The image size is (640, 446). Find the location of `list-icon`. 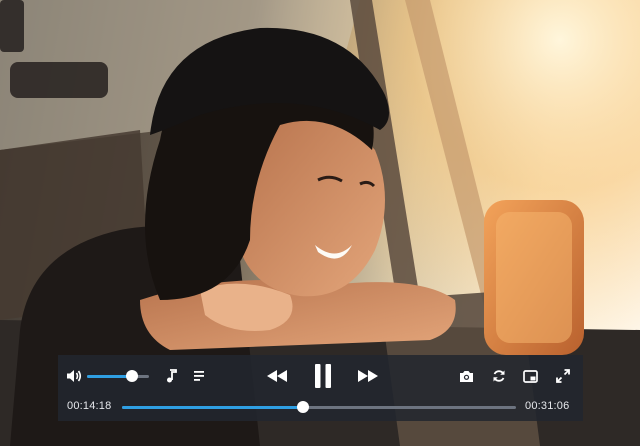

list-icon is located at coordinates (199, 376).